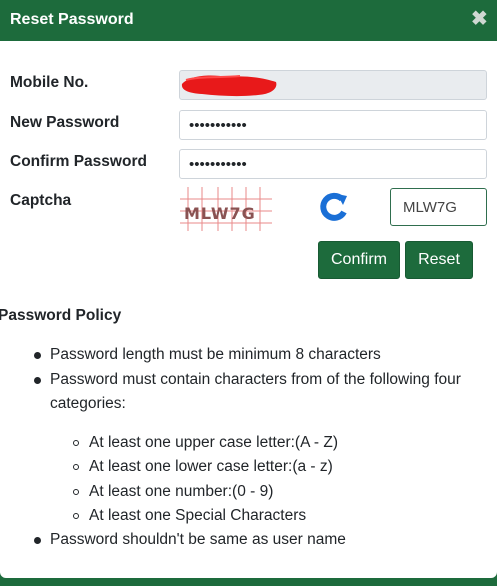  Describe the element at coordinates (49, 82) in the screenshot. I see `mobile-label: Mobile No.` at that location.